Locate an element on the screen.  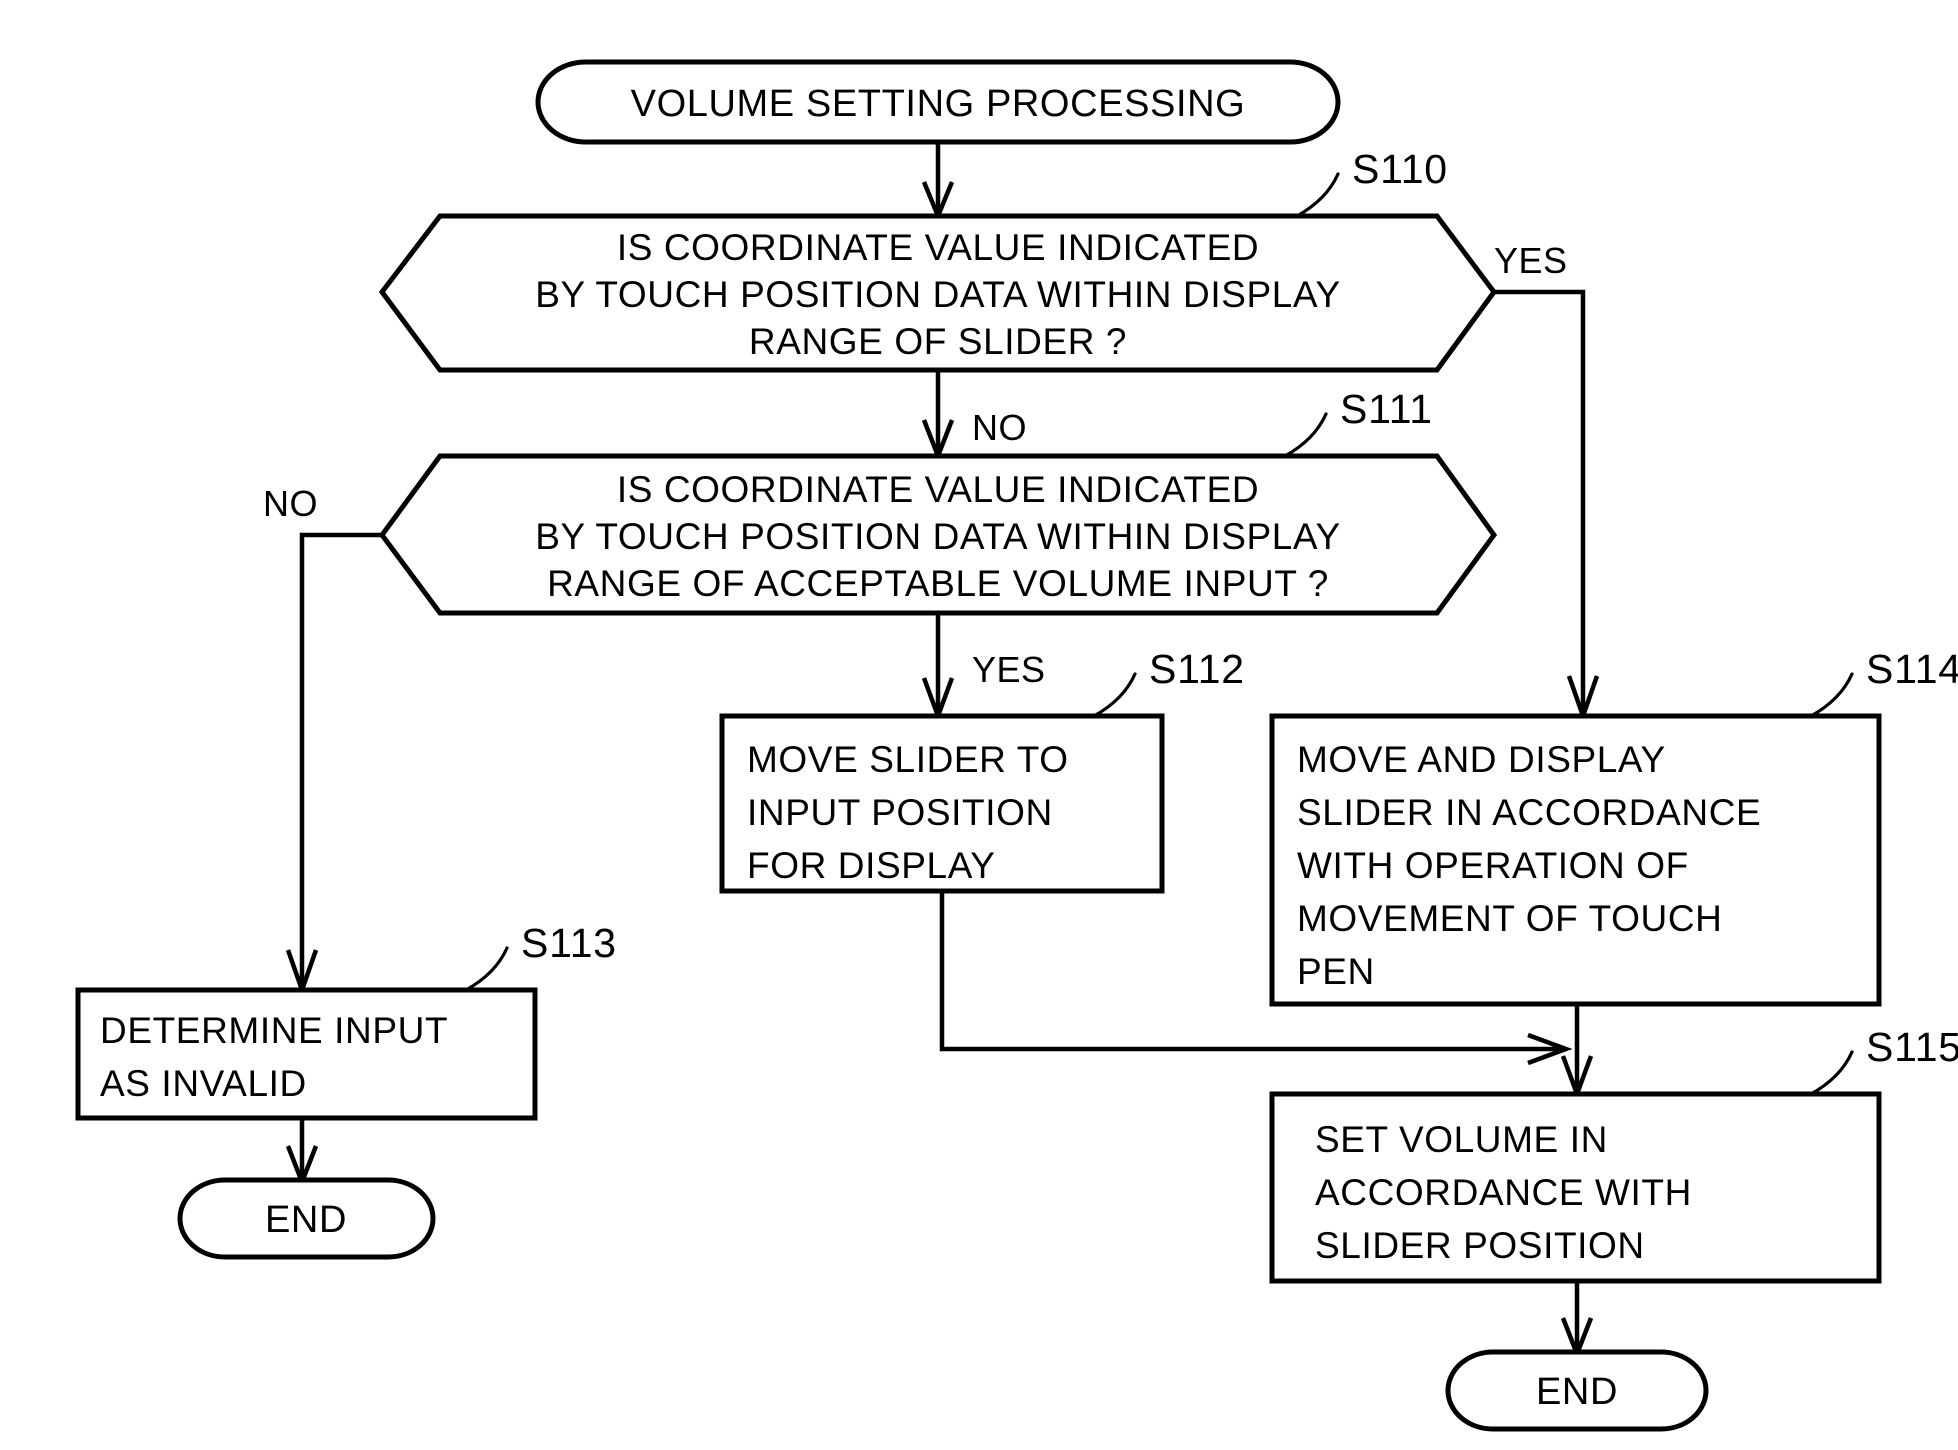
process-s114-line-3: WITH OPERATION OF is located at coordinates (1493, 865).